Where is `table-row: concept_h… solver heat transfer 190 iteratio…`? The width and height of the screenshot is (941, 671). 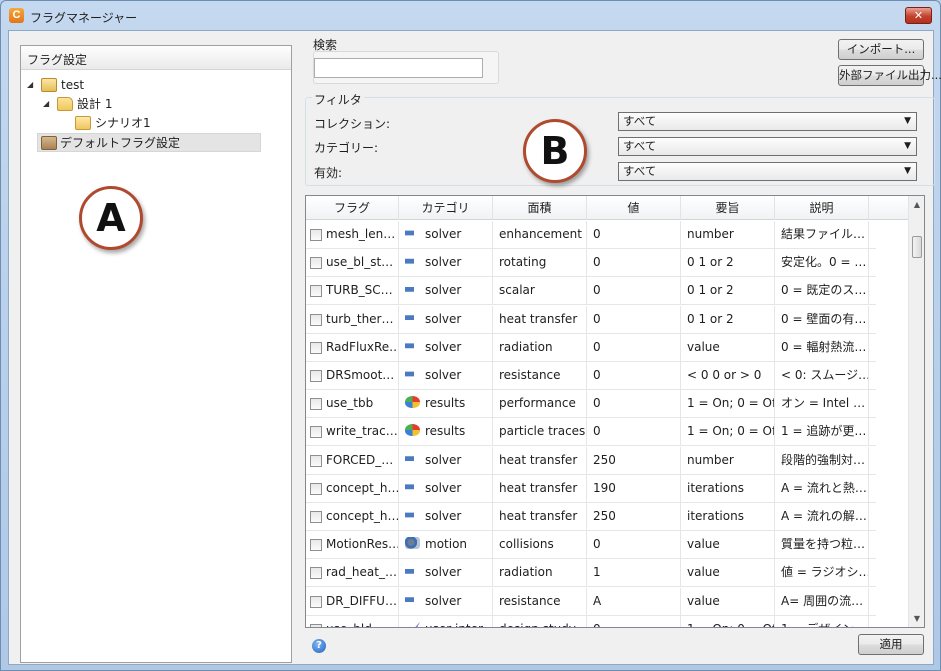
table-row: concept_h… solver heat transfer 190 iteratio… is located at coordinates (591, 488).